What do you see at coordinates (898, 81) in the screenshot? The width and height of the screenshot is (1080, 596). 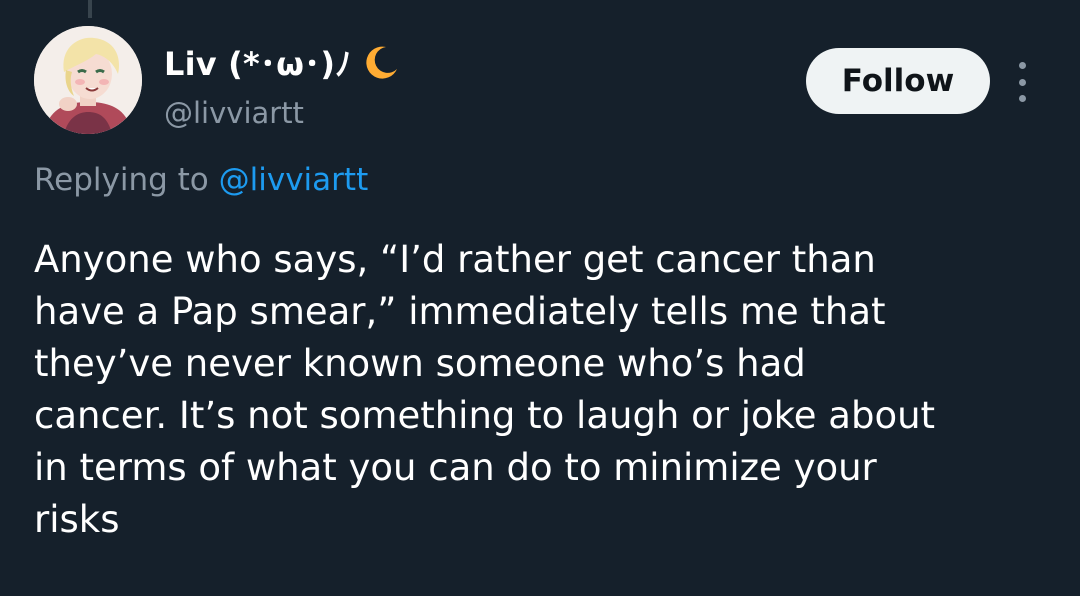 I see `follow-button: Follow` at bounding box center [898, 81].